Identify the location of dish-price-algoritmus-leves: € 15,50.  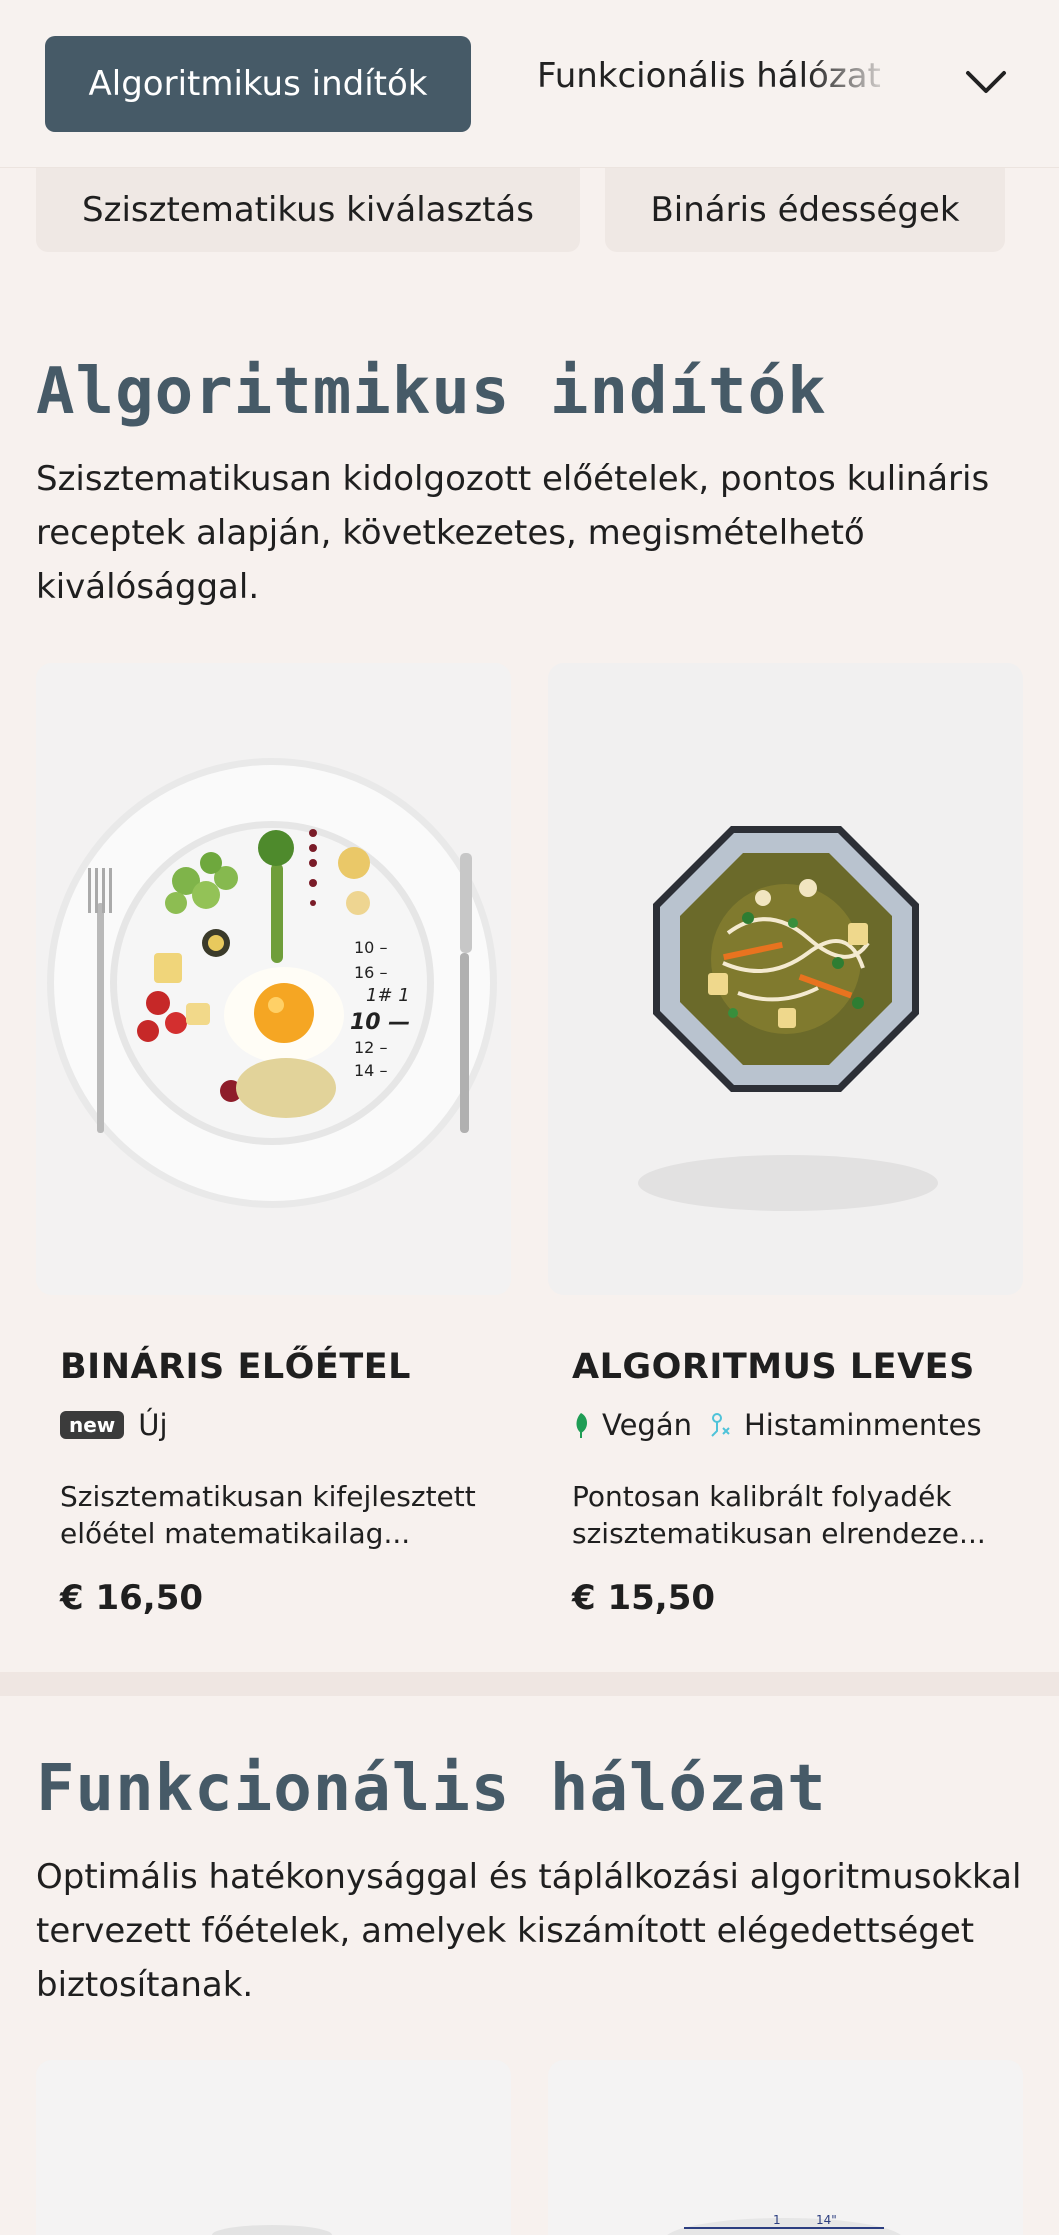
(644, 1598).